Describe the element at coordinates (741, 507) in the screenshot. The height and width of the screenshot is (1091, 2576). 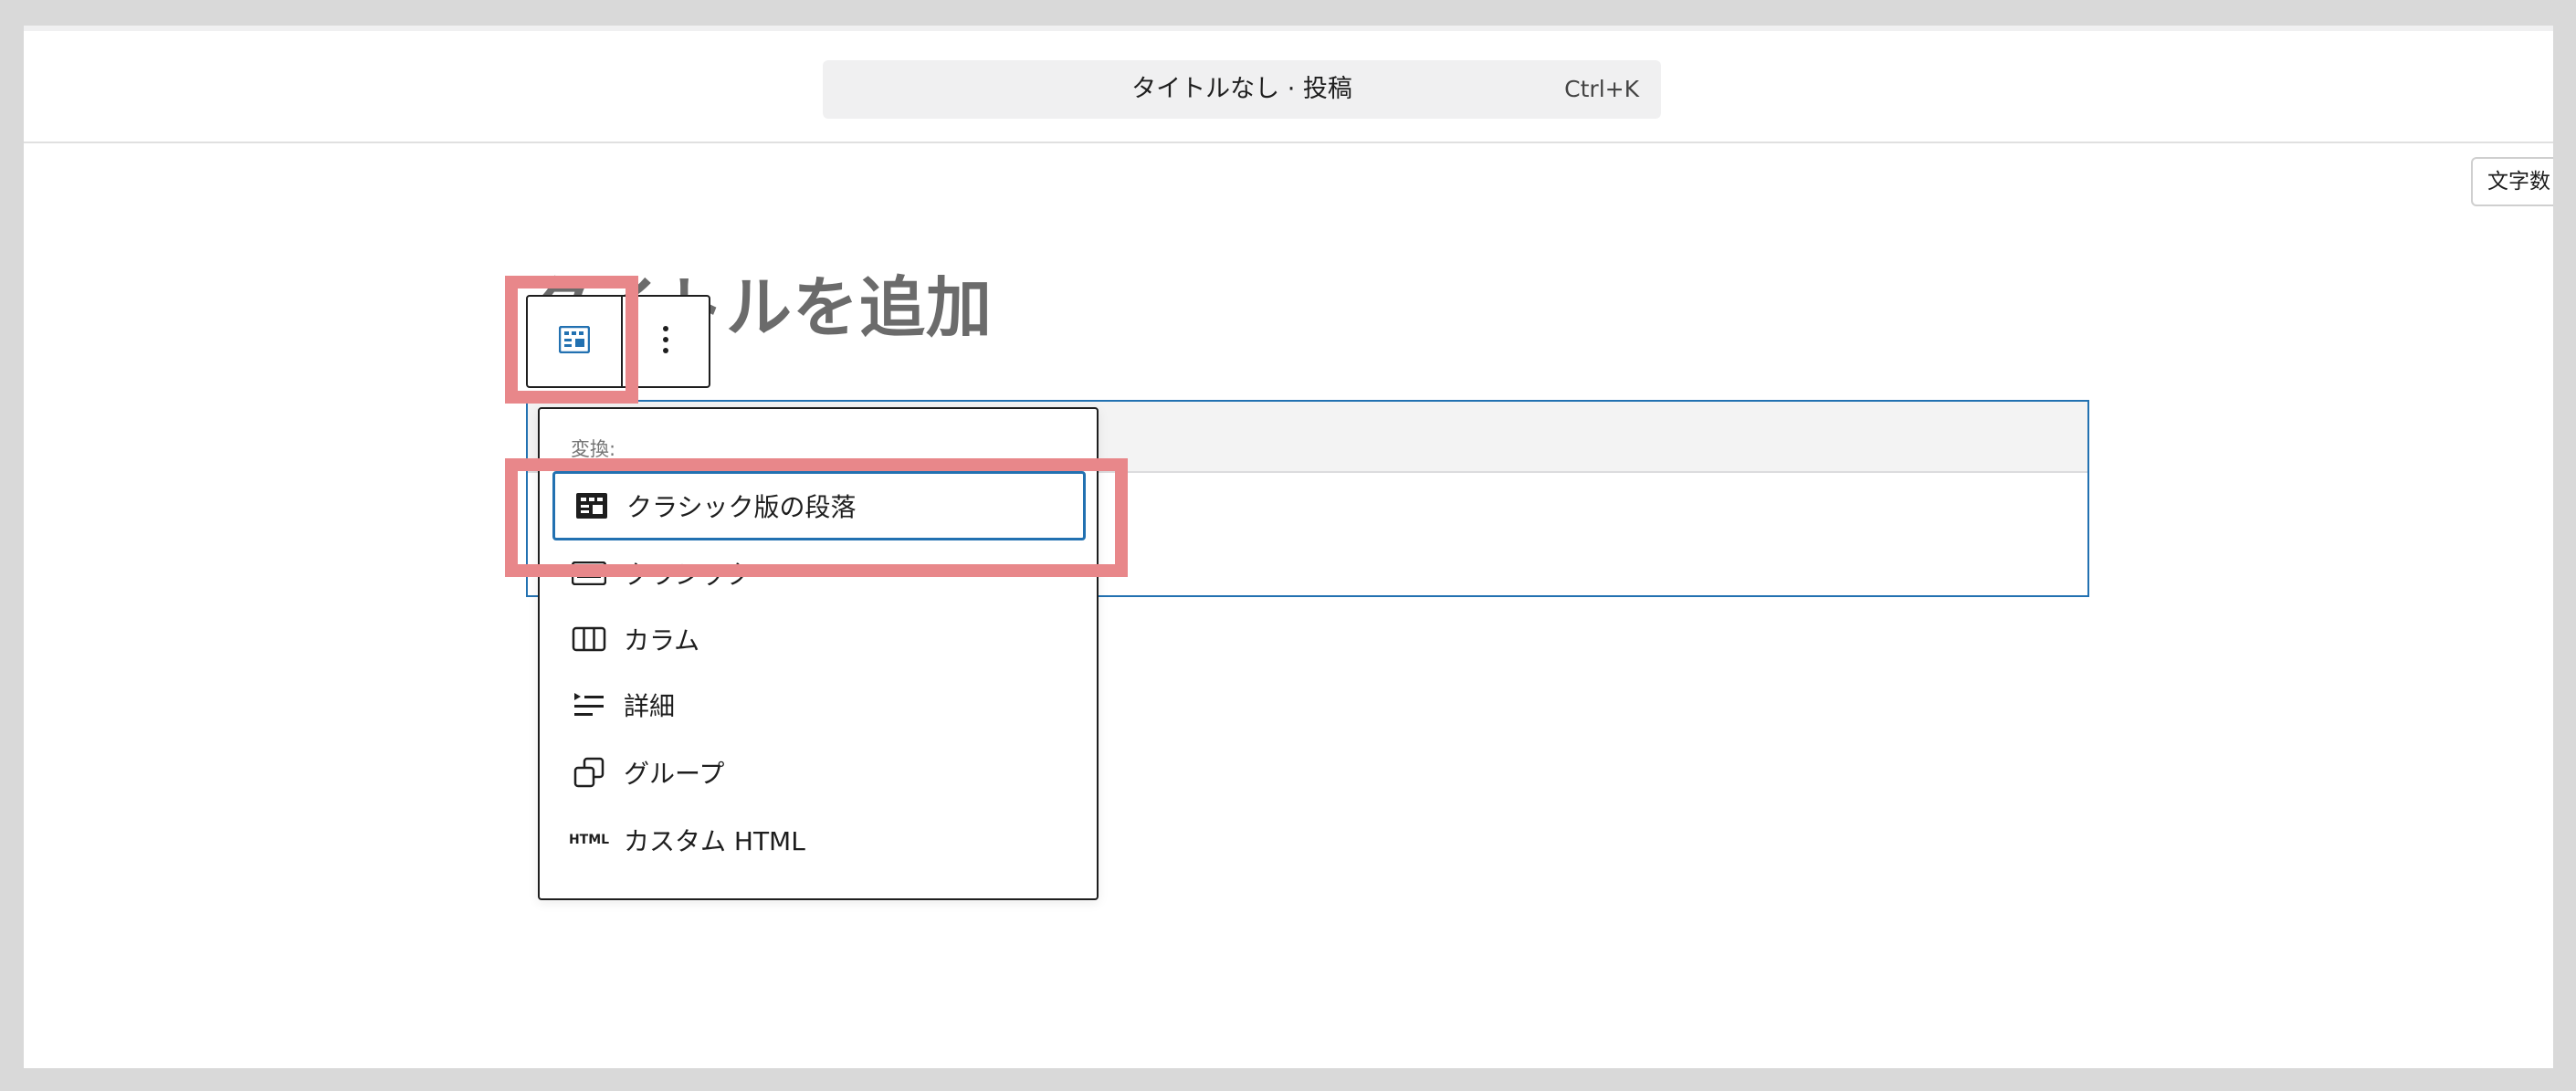
I see `menu-item-label: クラシック版の段落` at that location.